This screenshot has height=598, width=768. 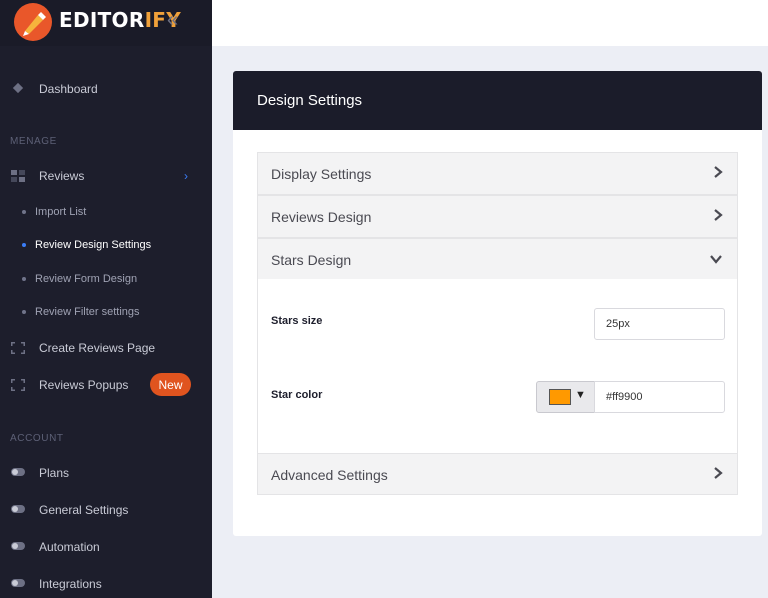 I want to click on accordion-reviews-design: Reviews Design, so click(x=497, y=216).